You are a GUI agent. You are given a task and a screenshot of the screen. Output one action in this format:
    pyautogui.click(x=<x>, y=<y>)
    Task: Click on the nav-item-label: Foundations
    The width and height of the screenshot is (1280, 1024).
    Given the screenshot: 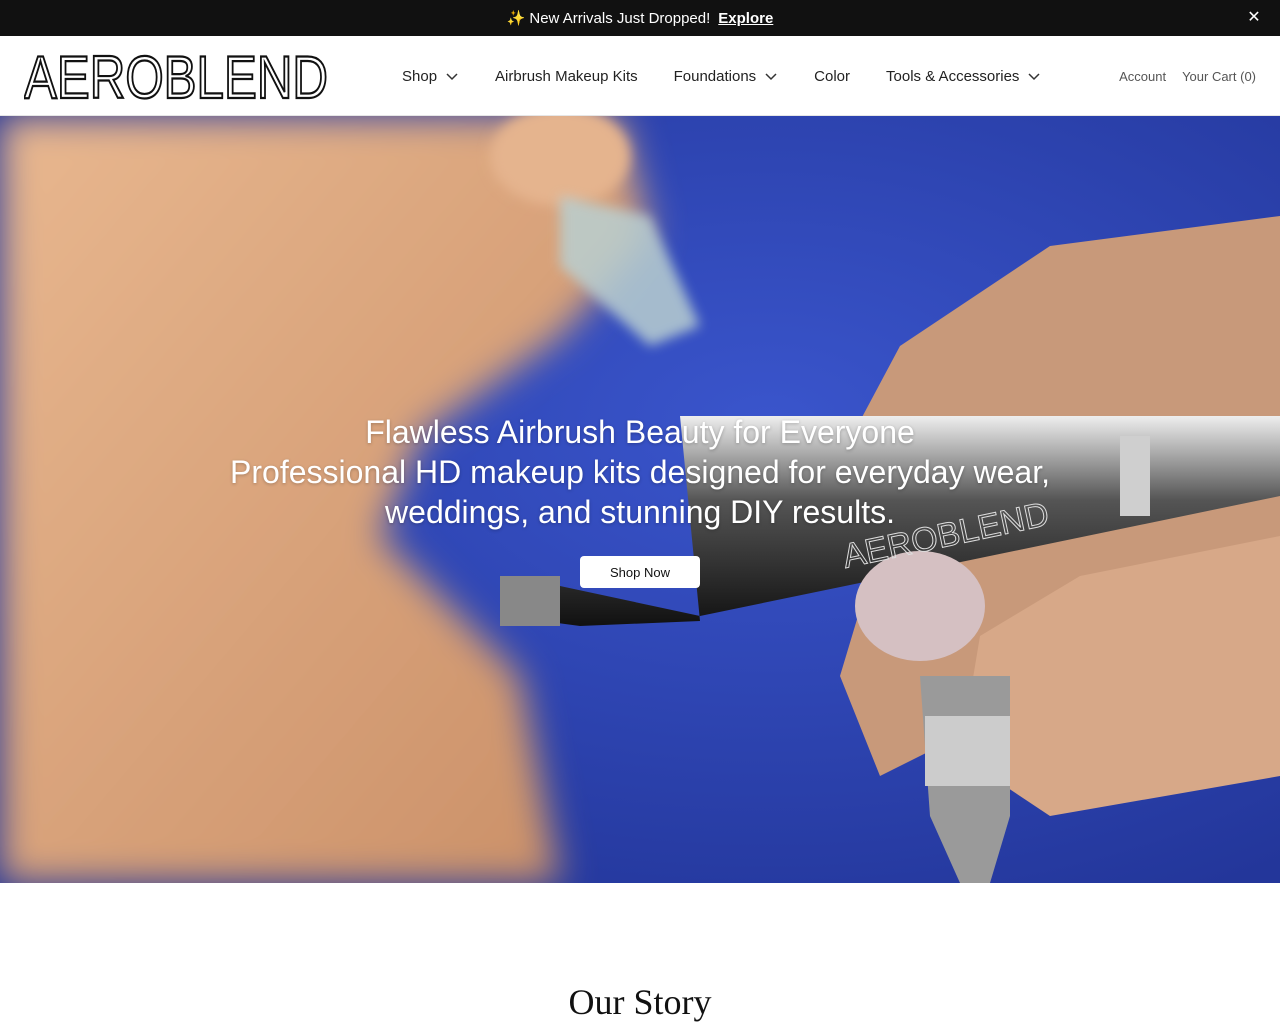 What is the action you would take?
    pyautogui.click(x=715, y=76)
    